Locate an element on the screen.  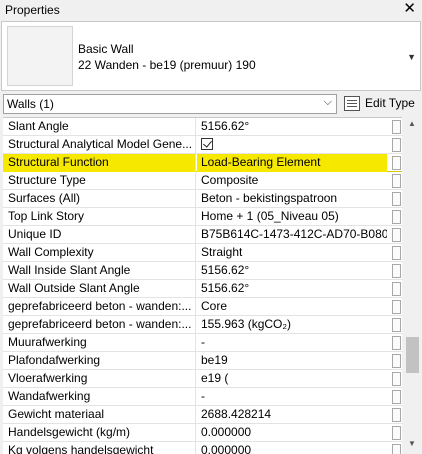
property-row: Top Link Story Home + 1 (05_Niveau 05) is located at coordinates (202, 217).